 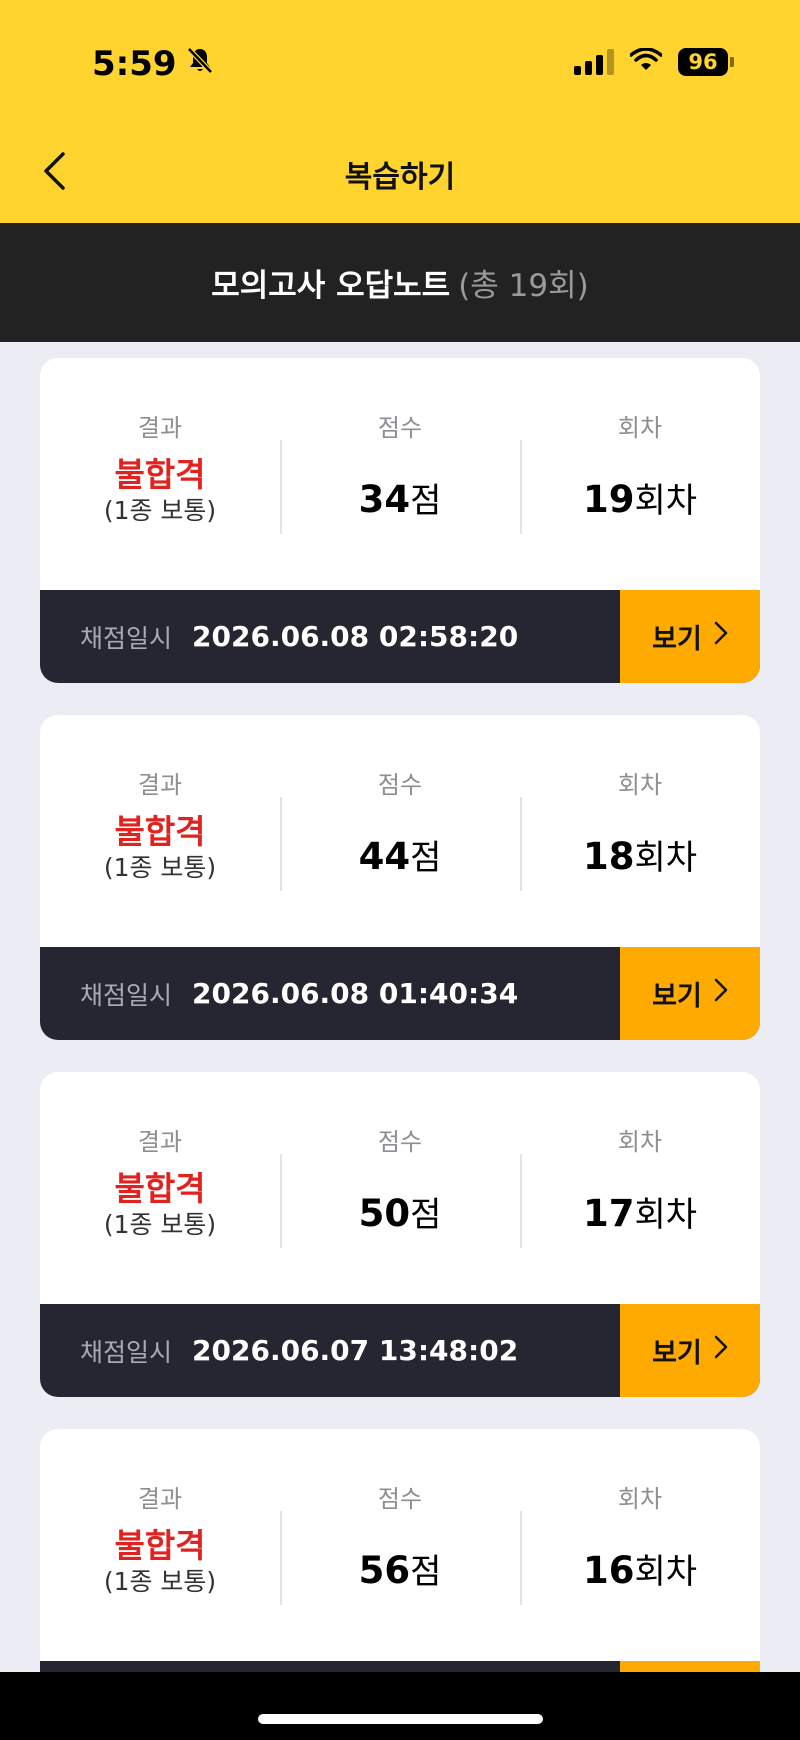 What do you see at coordinates (400, 111) in the screenshot?
I see `top-bar: 5:59 96 복습하기` at bounding box center [400, 111].